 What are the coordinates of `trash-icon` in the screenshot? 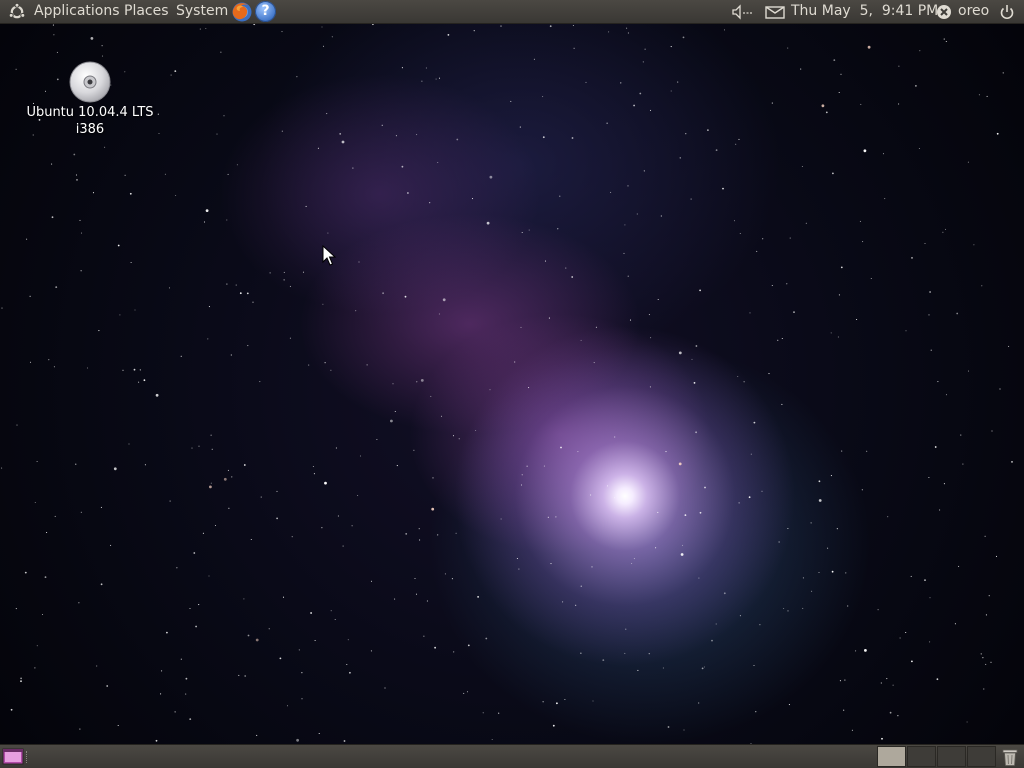 It's located at (1010, 757).